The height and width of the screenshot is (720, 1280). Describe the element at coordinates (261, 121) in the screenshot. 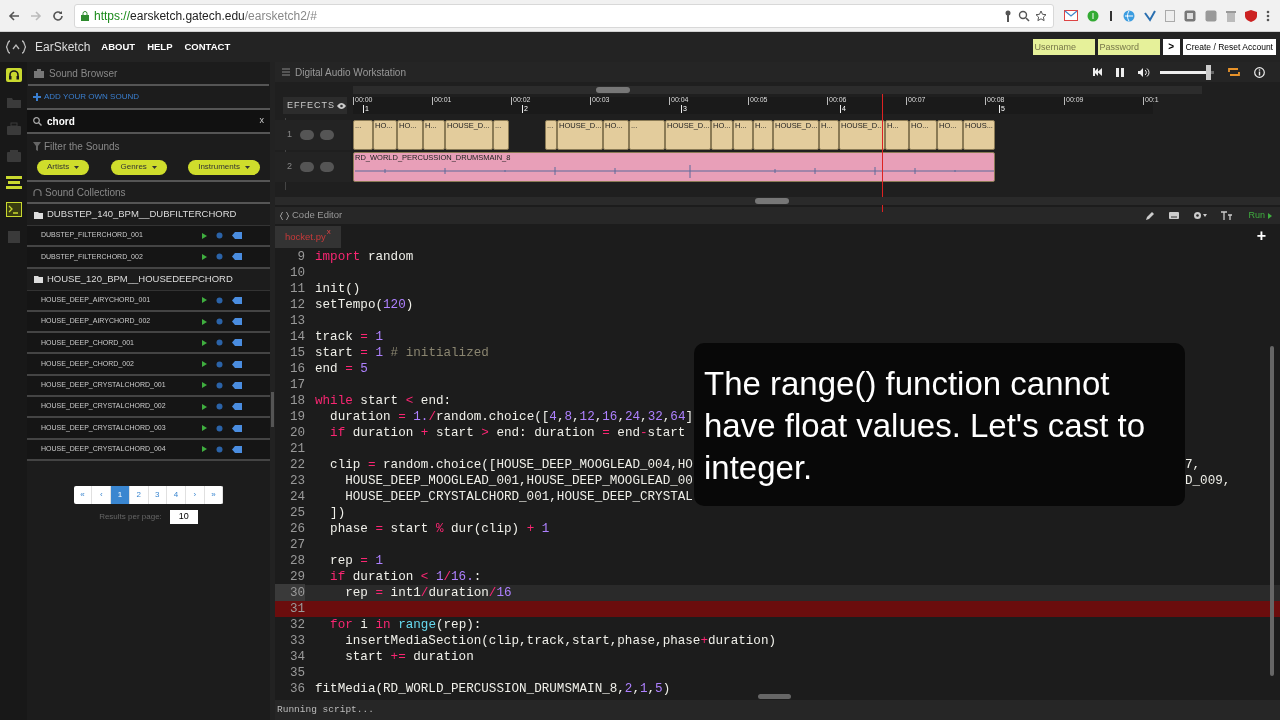

I see `clear-button: x` at that location.